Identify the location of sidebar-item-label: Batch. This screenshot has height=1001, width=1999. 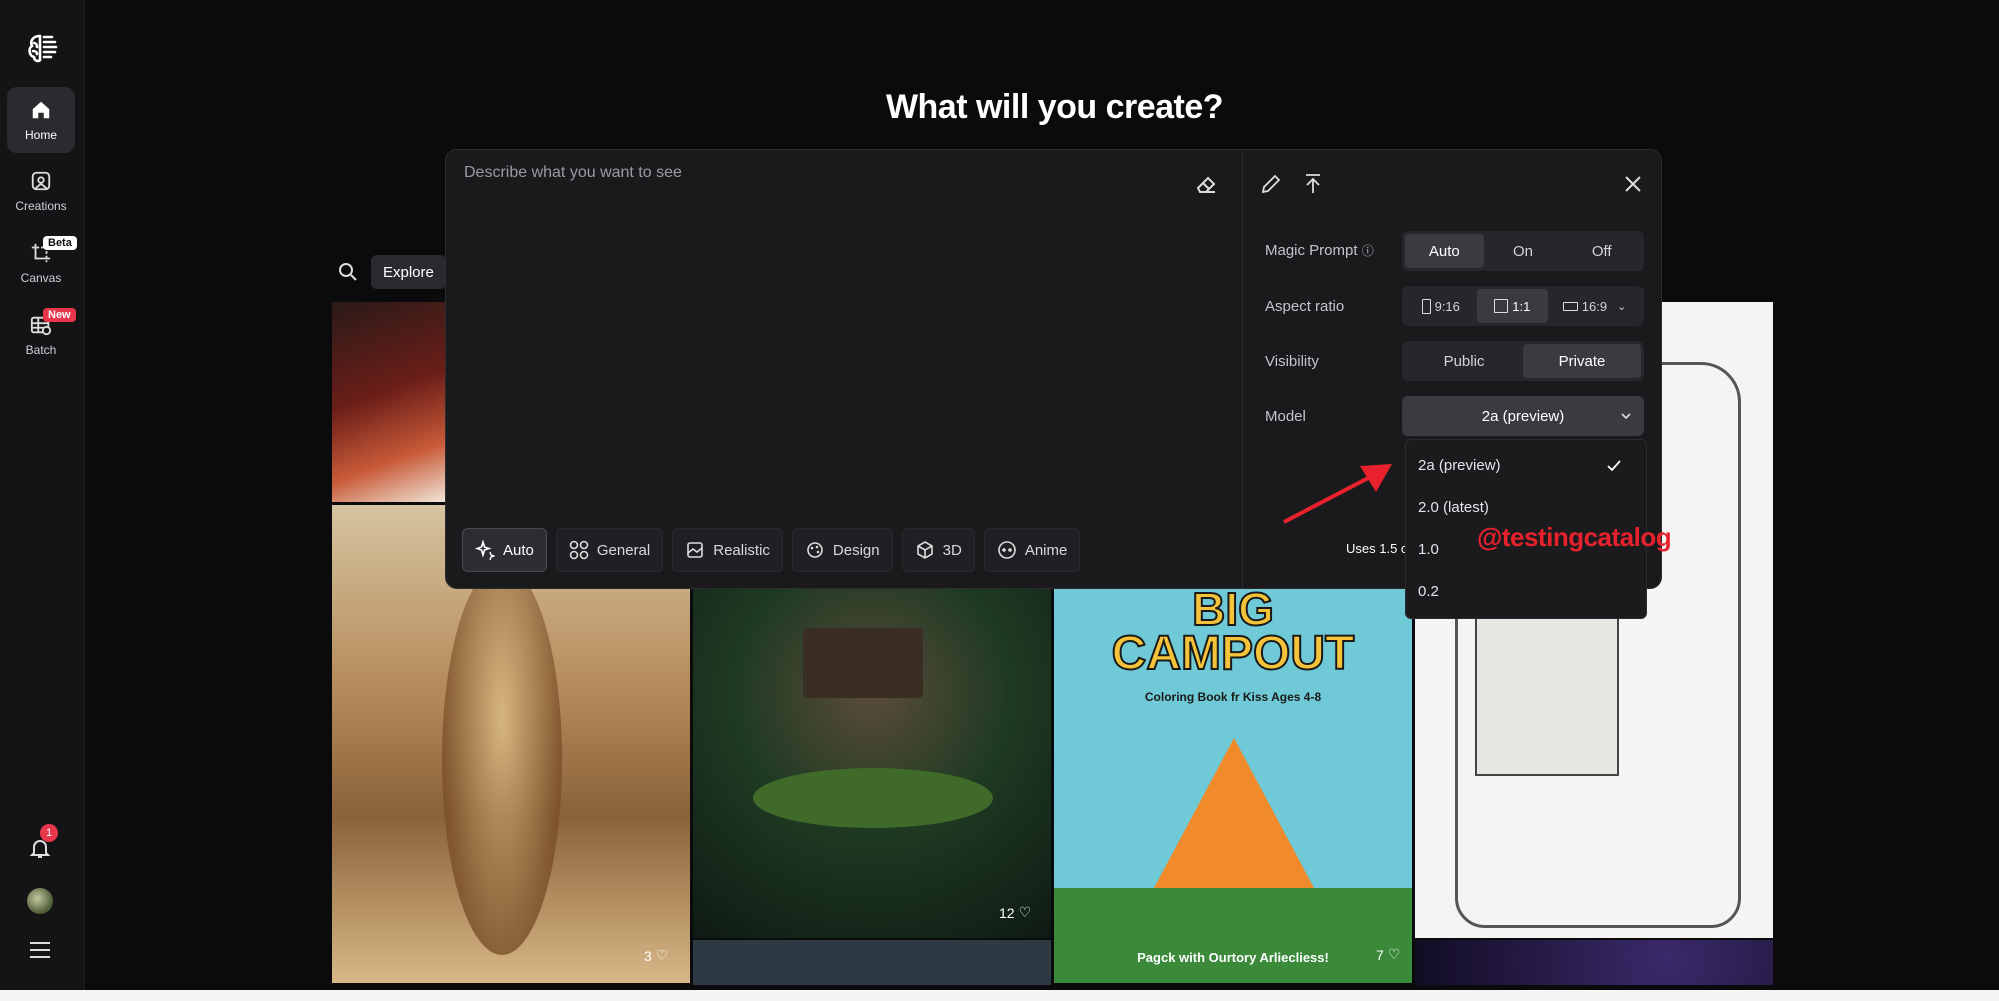
(41, 349).